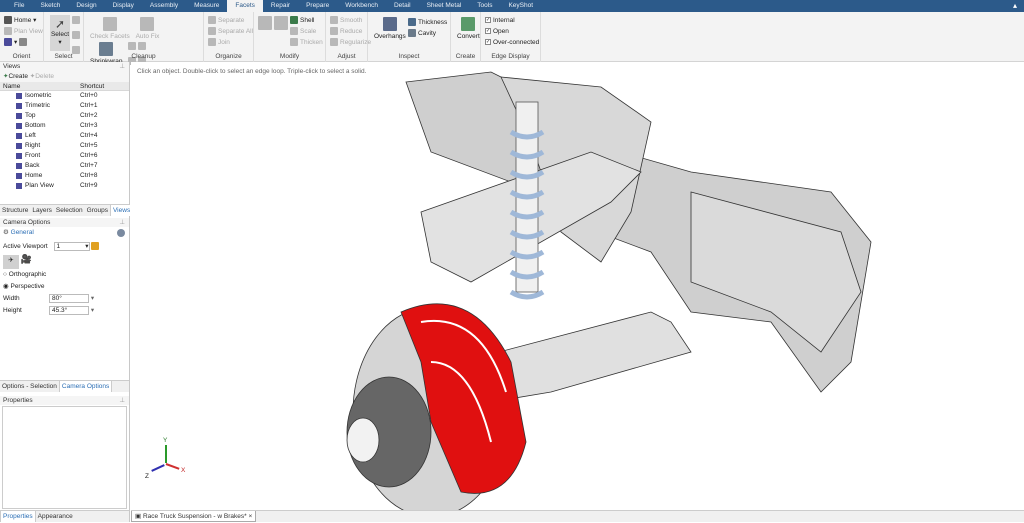 The width and height of the screenshot is (1024, 523). Describe the element at coordinates (250, 516) in the screenshot. I see `close-icon: ×` at that location.